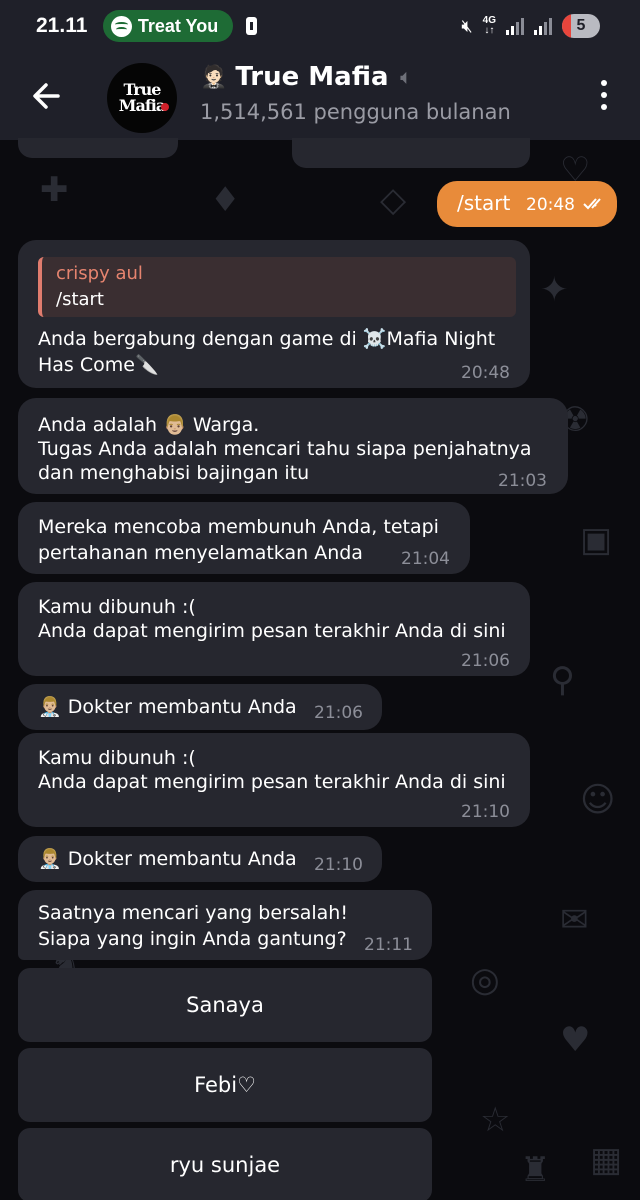  I want to click on media-notification-icon, so click(251, 26).